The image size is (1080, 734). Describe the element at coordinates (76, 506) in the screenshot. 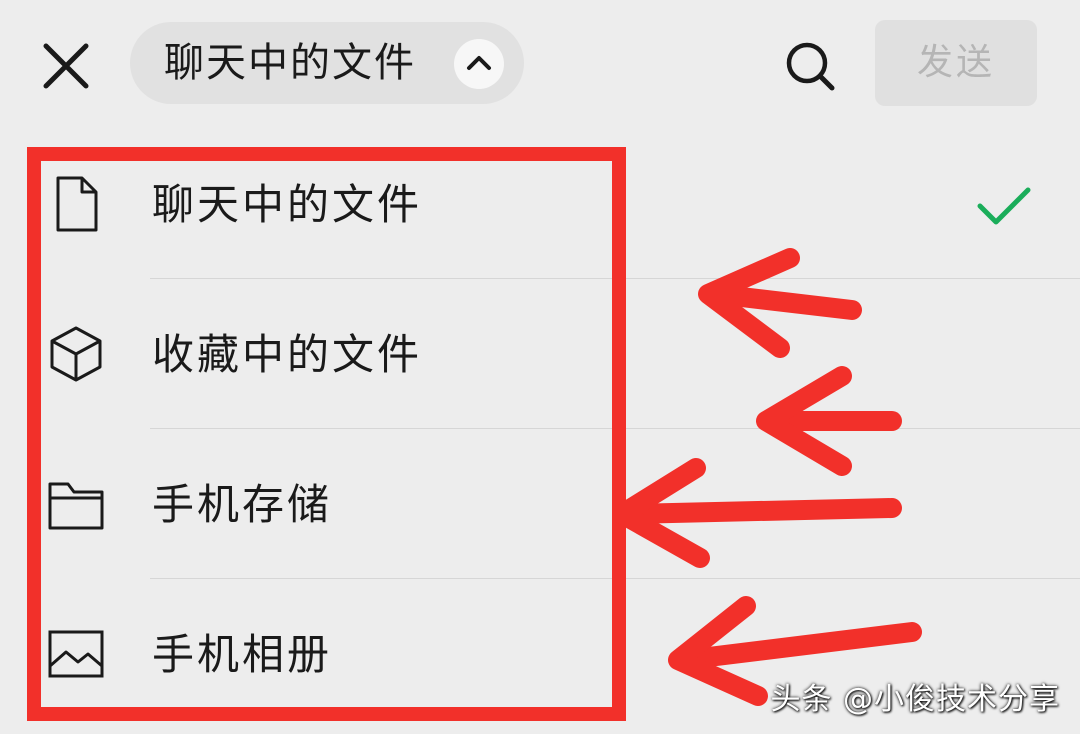

I see `folder-icon` at that location.